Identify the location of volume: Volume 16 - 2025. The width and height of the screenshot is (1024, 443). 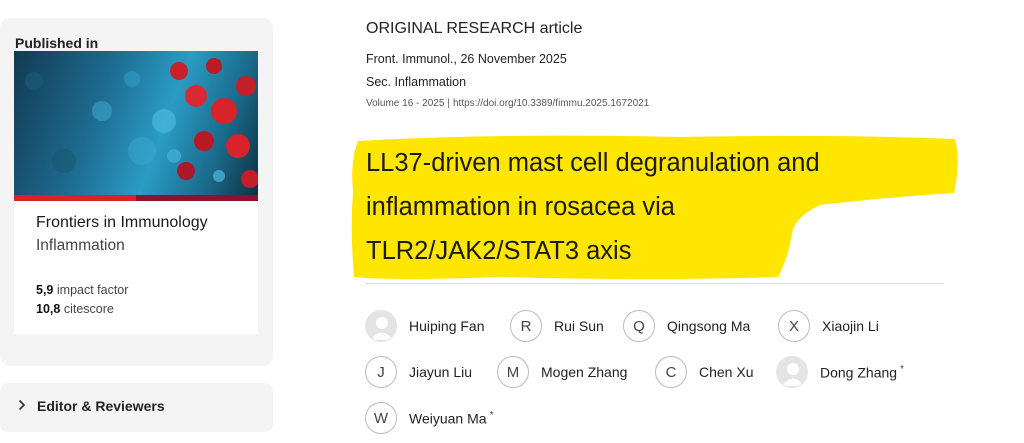
(405, 103).